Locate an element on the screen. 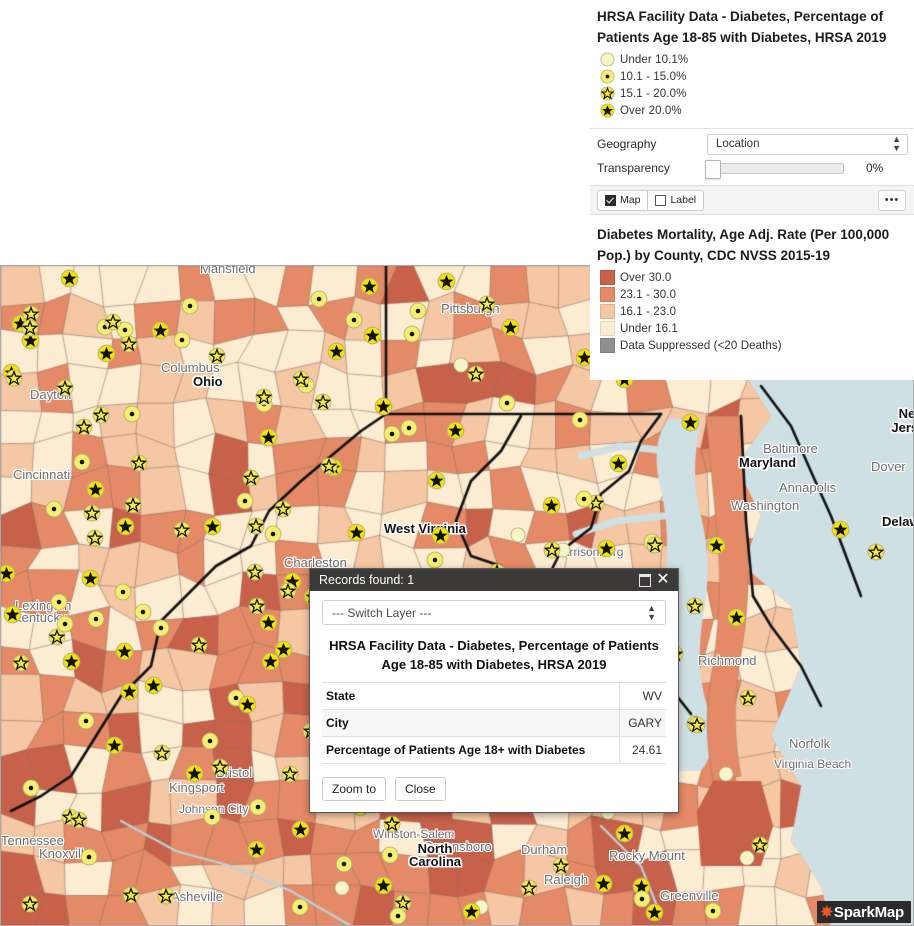 Image resolution: width=914 pixels, height=926 pixels. mortality-legend-item: 16.1 - 23.0 is located at coordinates (755, 311).